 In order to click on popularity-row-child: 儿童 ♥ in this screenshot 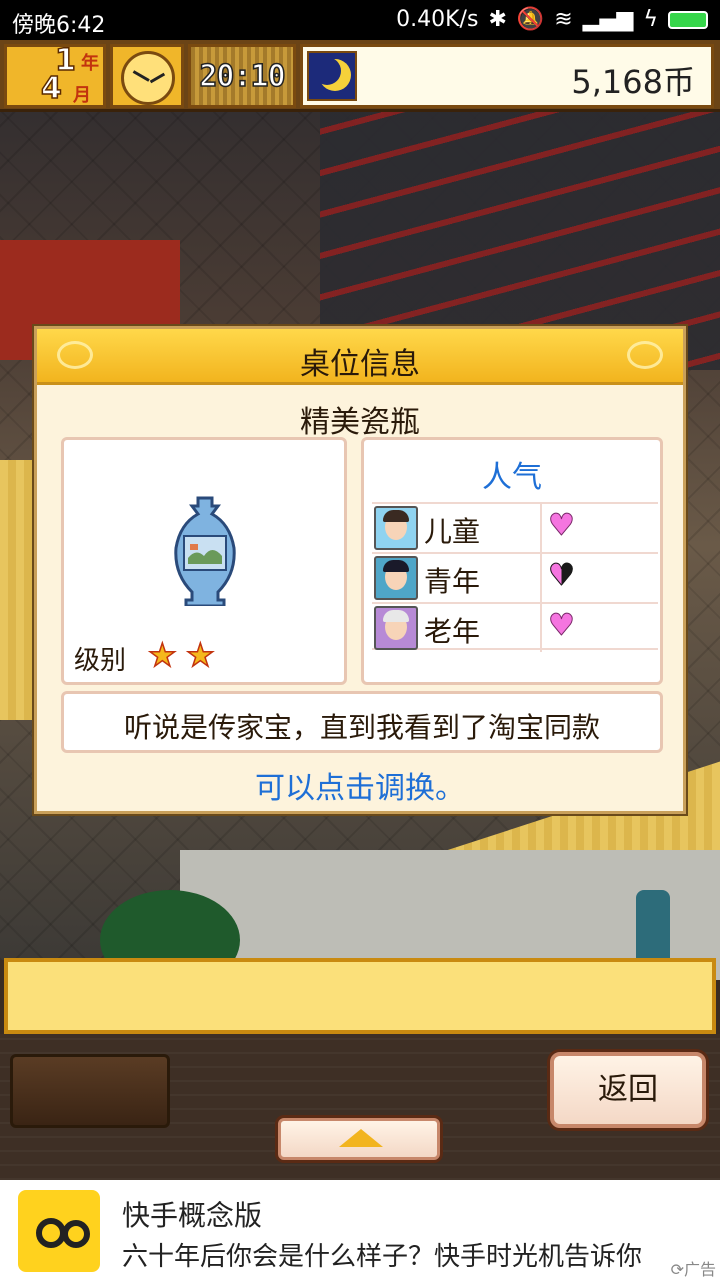, I will do `click(515, 527)`.